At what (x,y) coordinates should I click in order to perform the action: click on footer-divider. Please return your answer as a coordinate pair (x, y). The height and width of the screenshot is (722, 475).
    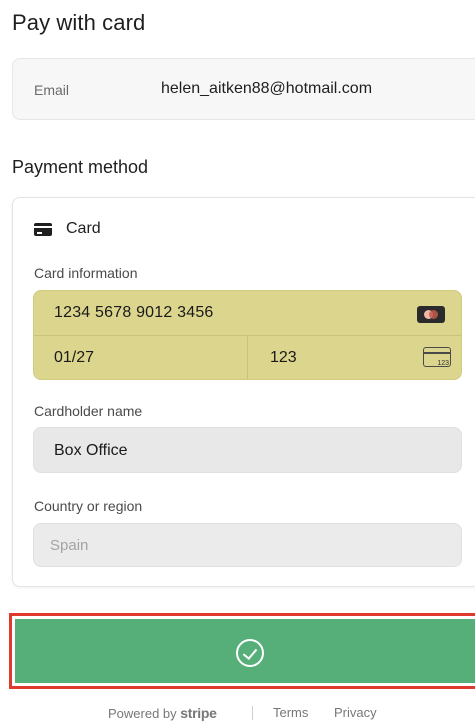
    Looking at the image, I should click on (252, 713).